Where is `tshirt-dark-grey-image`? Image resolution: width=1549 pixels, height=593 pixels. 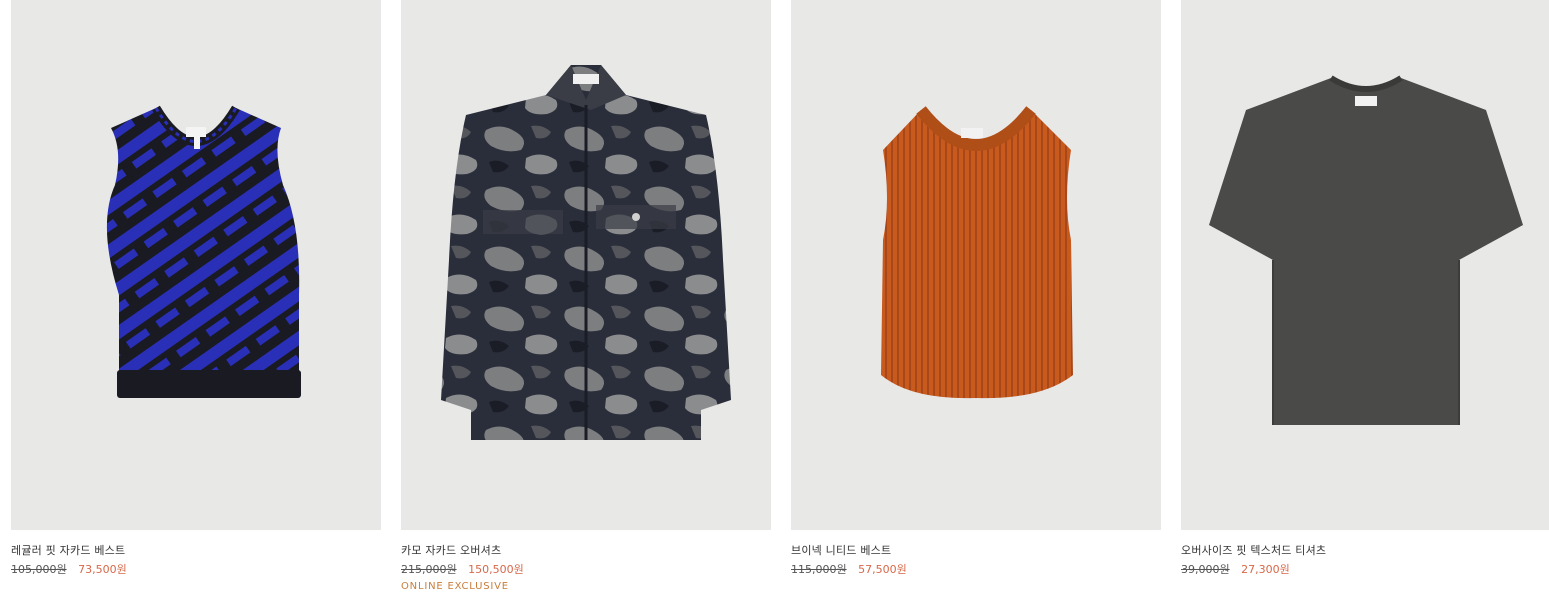
tshirt-dark-grey-image is located at coordinates (1366, 250).